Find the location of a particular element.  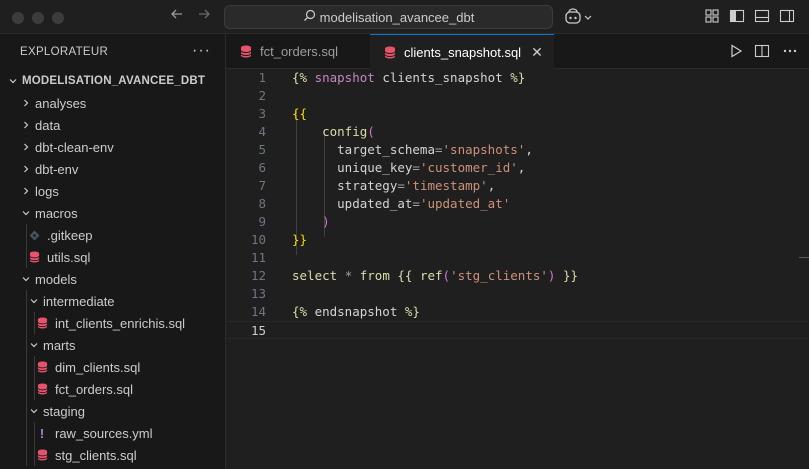

code-line: 8 updated_at='updated_at' is located at coordinates (517, 204).